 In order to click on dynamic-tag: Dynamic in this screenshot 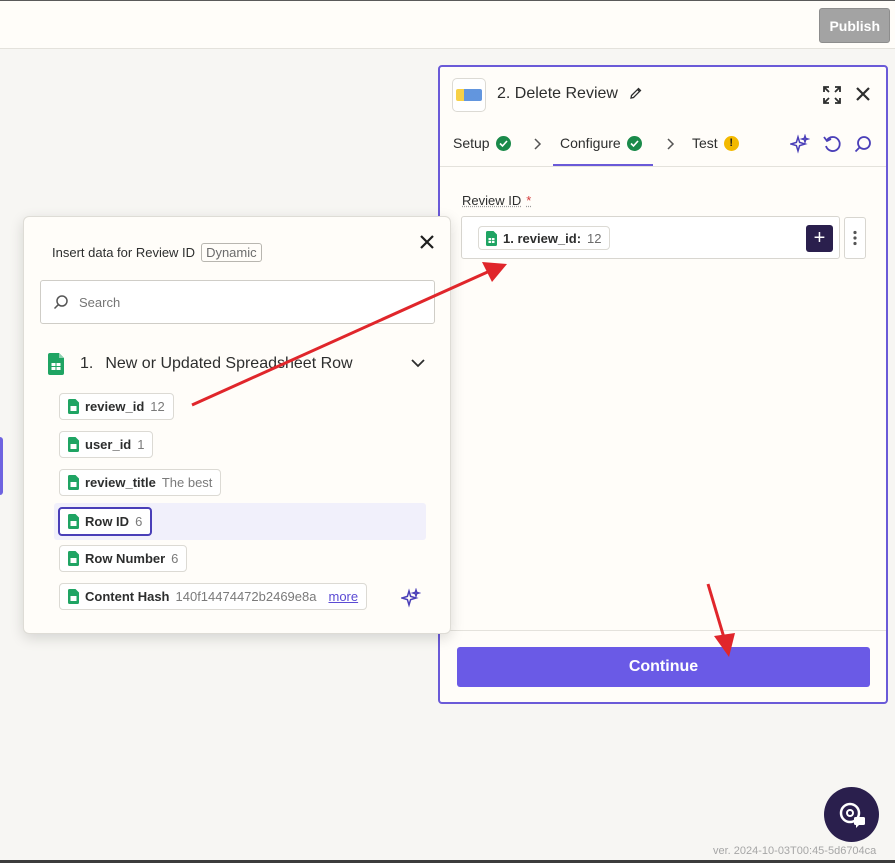, I will do `click(231, 252)`.